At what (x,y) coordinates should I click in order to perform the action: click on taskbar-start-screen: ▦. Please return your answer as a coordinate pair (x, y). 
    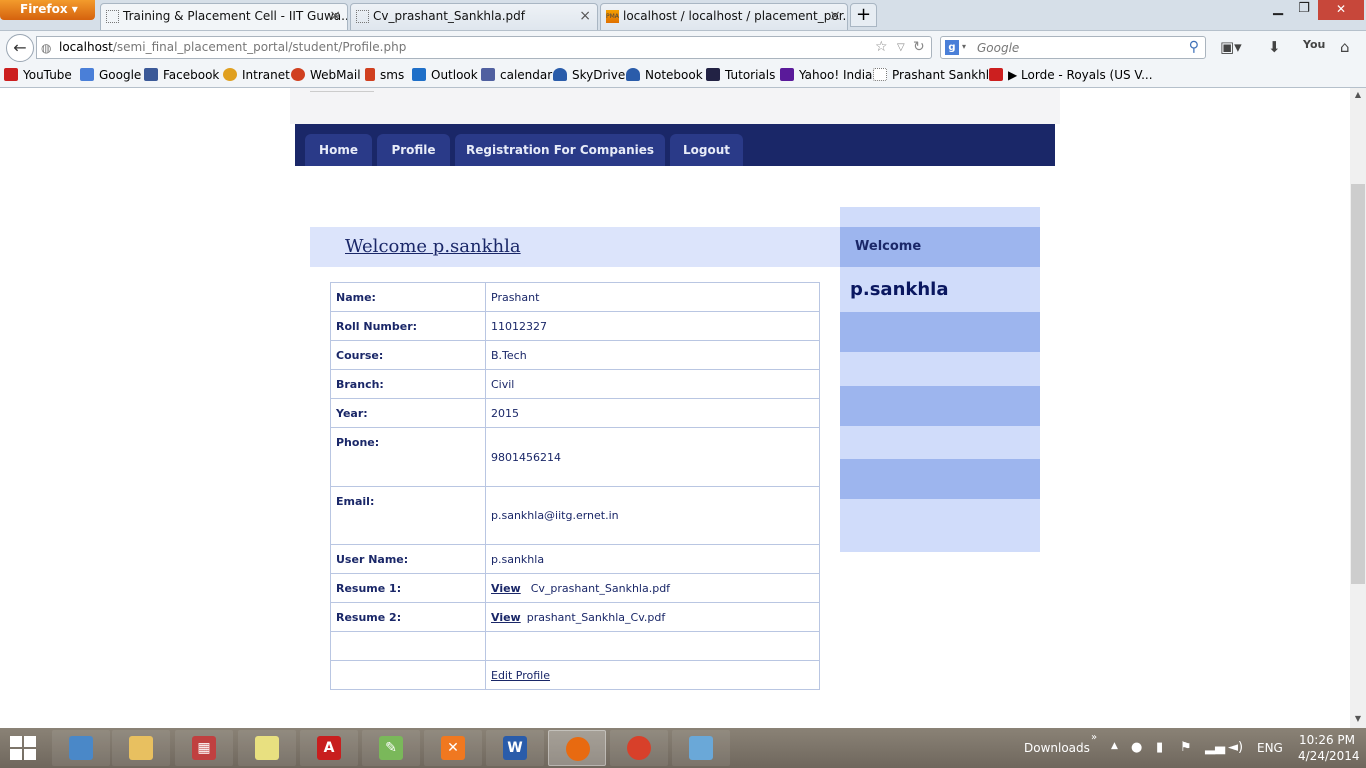
    Looking at the image, I should click on (204, 748).